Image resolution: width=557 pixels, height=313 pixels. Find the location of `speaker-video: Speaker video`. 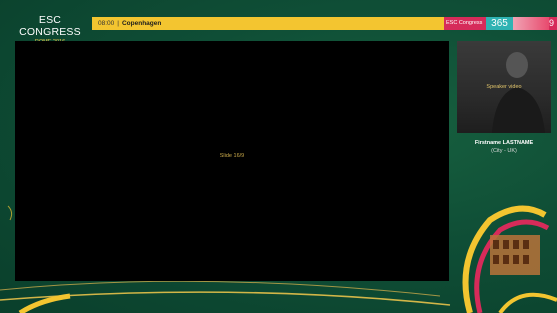

speaker-video: Speaker video is located at coordinates (504, 87).